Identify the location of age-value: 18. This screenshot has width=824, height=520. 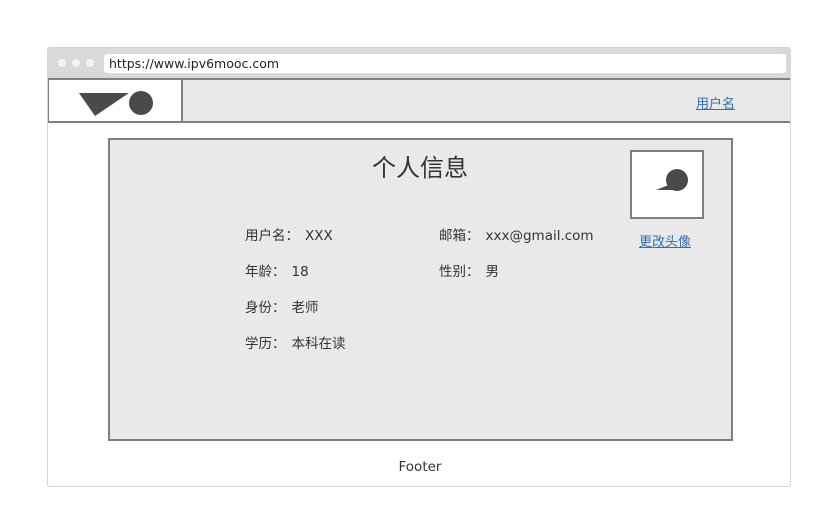
(300, 272).